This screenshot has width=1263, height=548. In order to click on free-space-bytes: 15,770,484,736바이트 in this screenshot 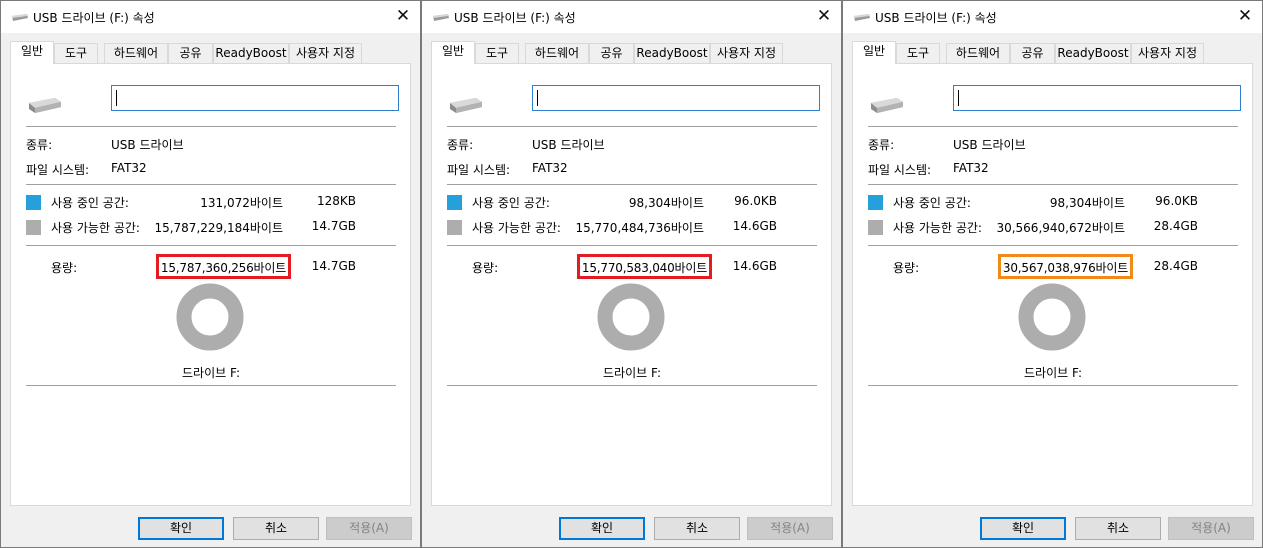, I will do `click(639, 228)`.